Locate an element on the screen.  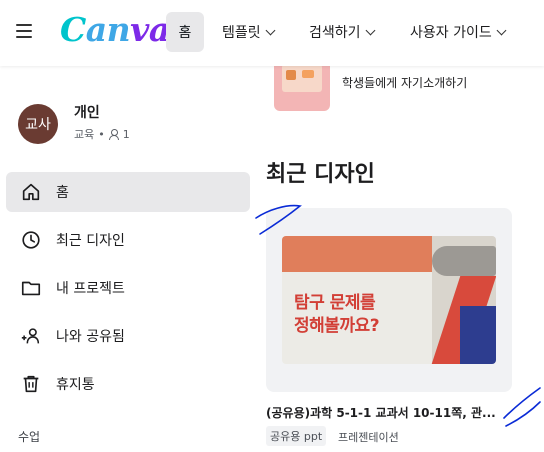
logo-part: va is located at coordinates (150, 29).